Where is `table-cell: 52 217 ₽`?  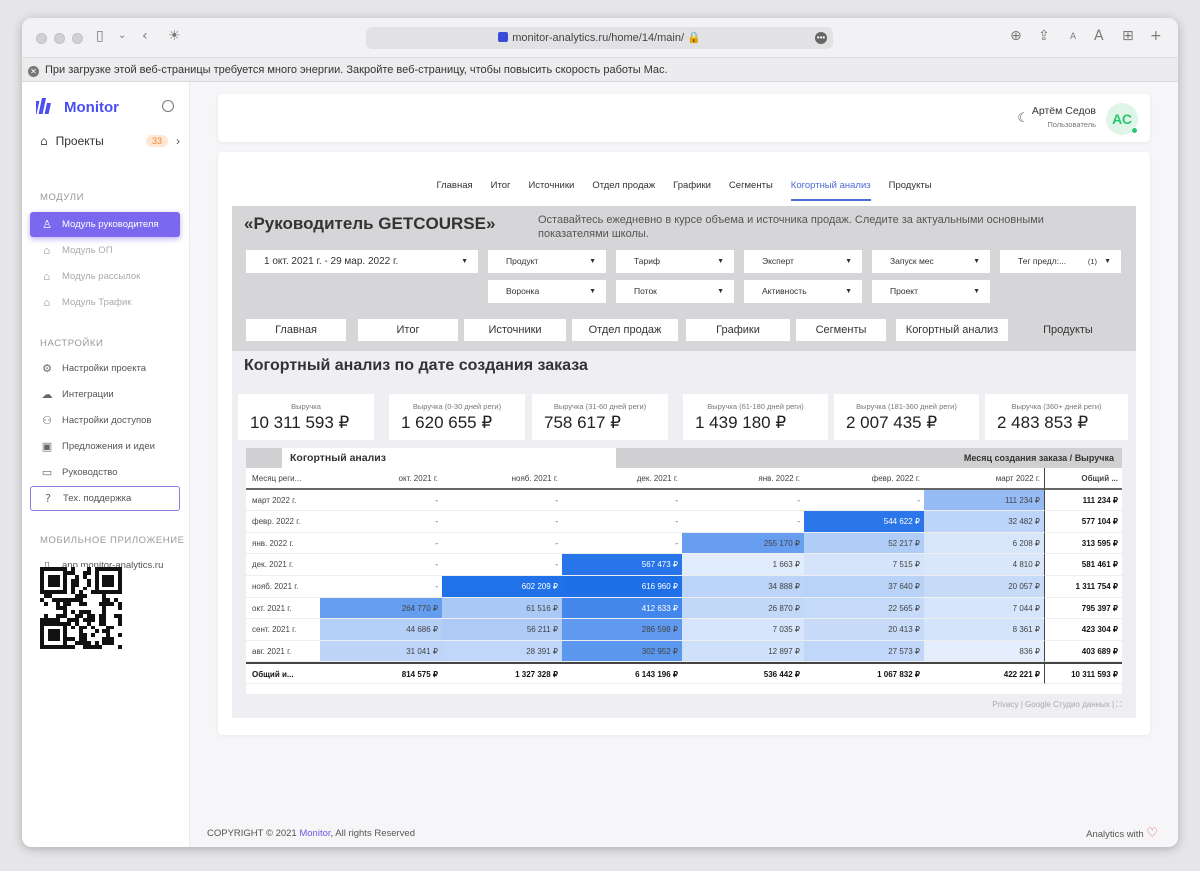 table-cell: 52 217 ₽ is located at coordinates (864, 543).